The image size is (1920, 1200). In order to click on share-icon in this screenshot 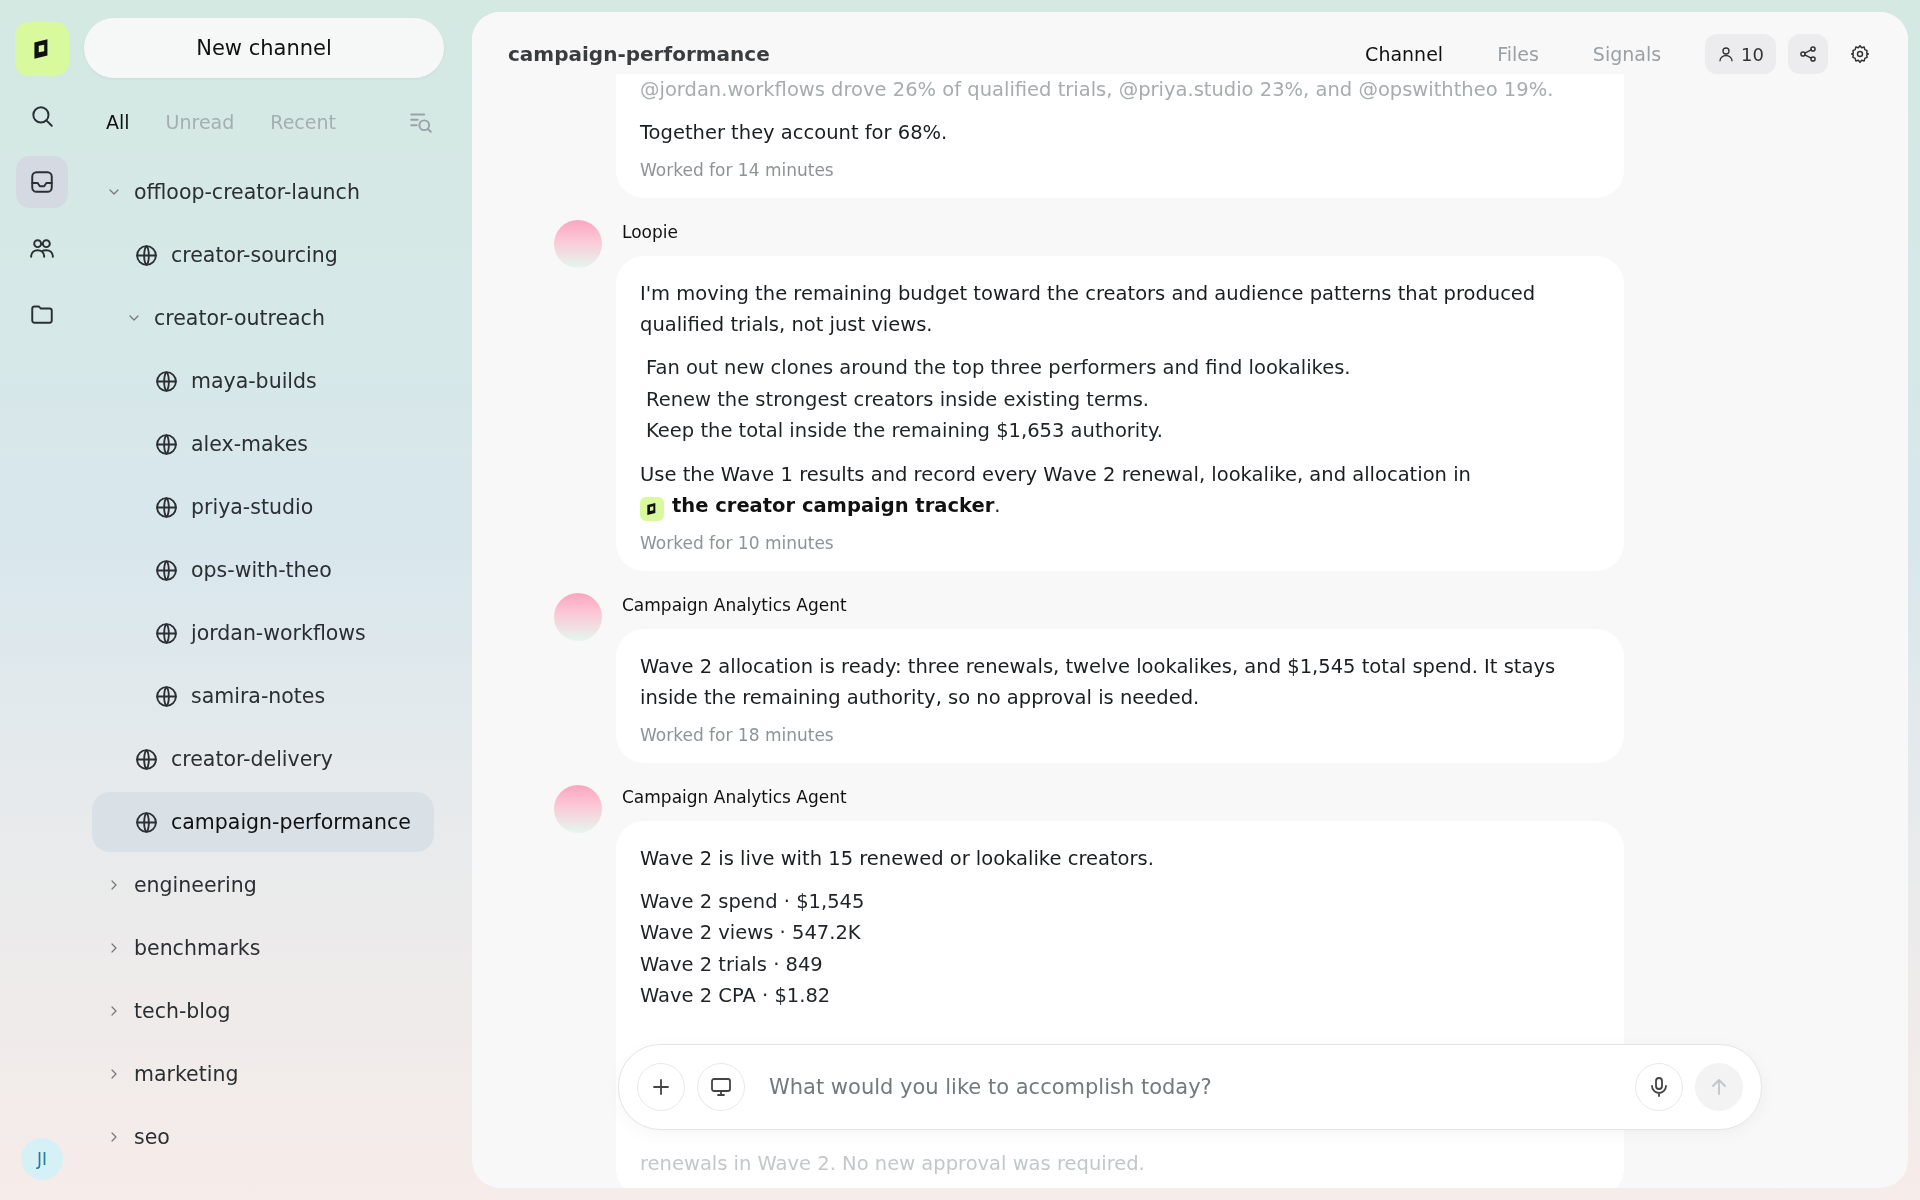, I will do `click(1808, 54)`.